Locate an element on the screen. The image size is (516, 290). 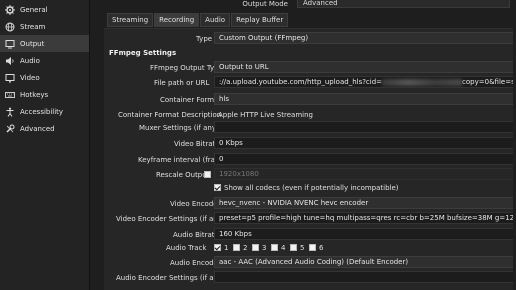
tab-recording: Recording is located at coordinates (177, 20).